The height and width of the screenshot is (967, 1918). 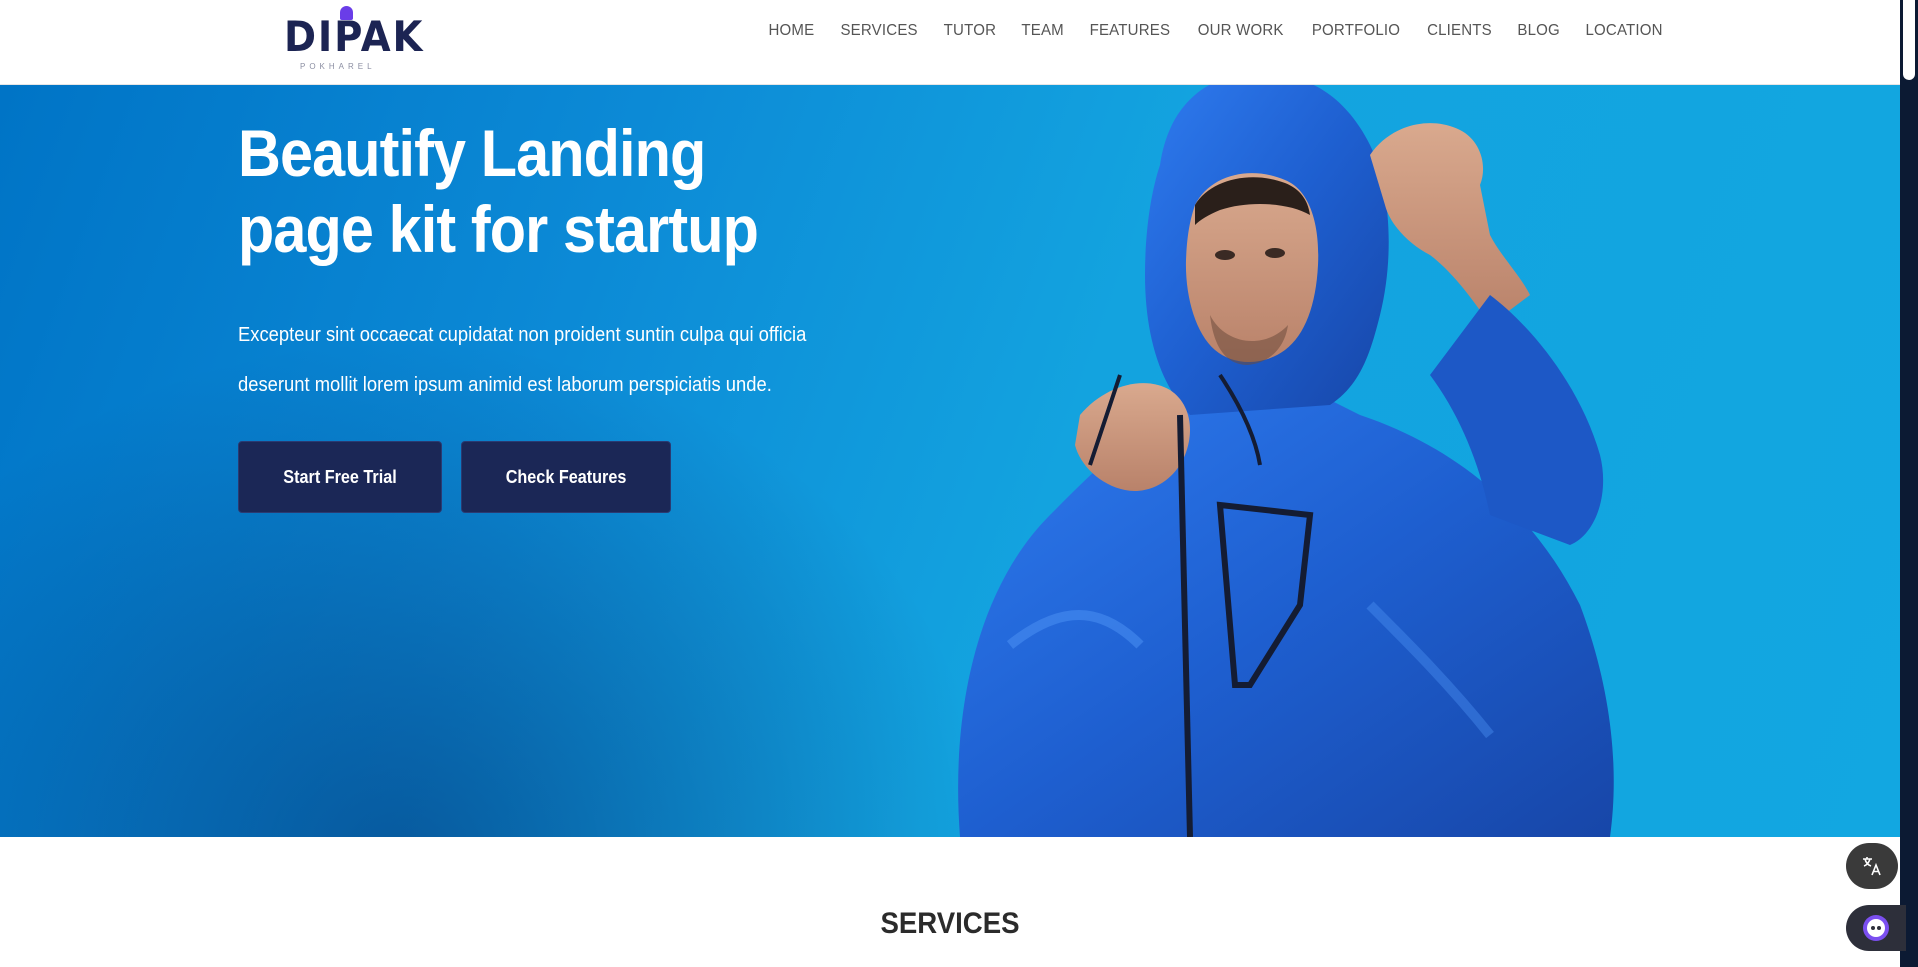 I want to click on nav-item-services: SERVICES, so click(x=879, y=31).